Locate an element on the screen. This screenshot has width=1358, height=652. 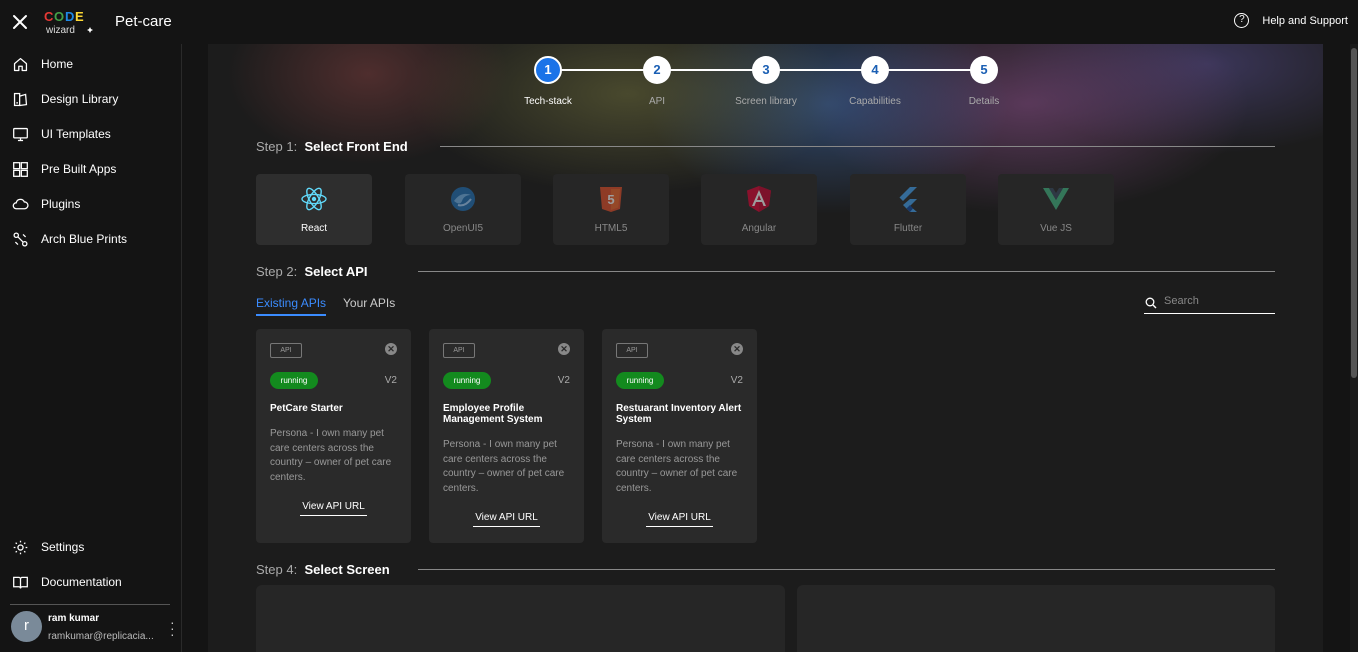
help-icon: ? is located at coordinates (1242, 20).